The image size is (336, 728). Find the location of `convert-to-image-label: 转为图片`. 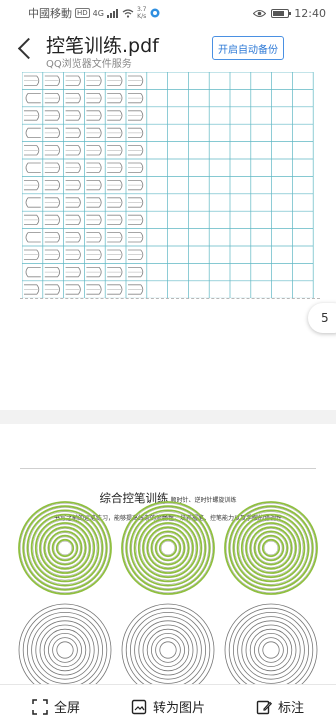

convert-to-image-label: 转为图片 is located at coordinates (178, 708).